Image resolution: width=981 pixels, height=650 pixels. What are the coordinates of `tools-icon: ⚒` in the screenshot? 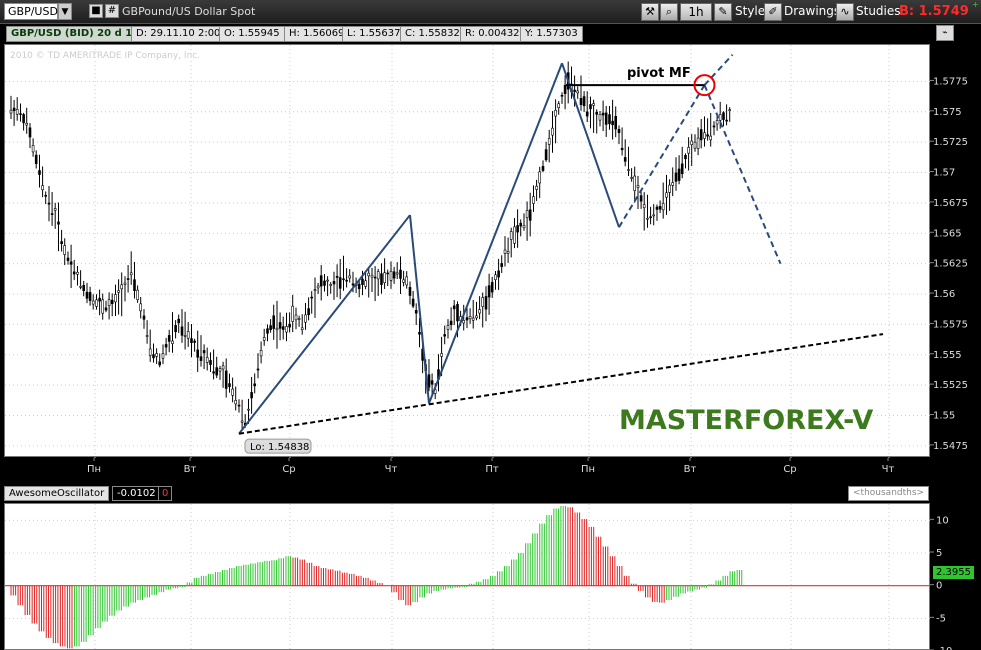 It's located at (650, 12).